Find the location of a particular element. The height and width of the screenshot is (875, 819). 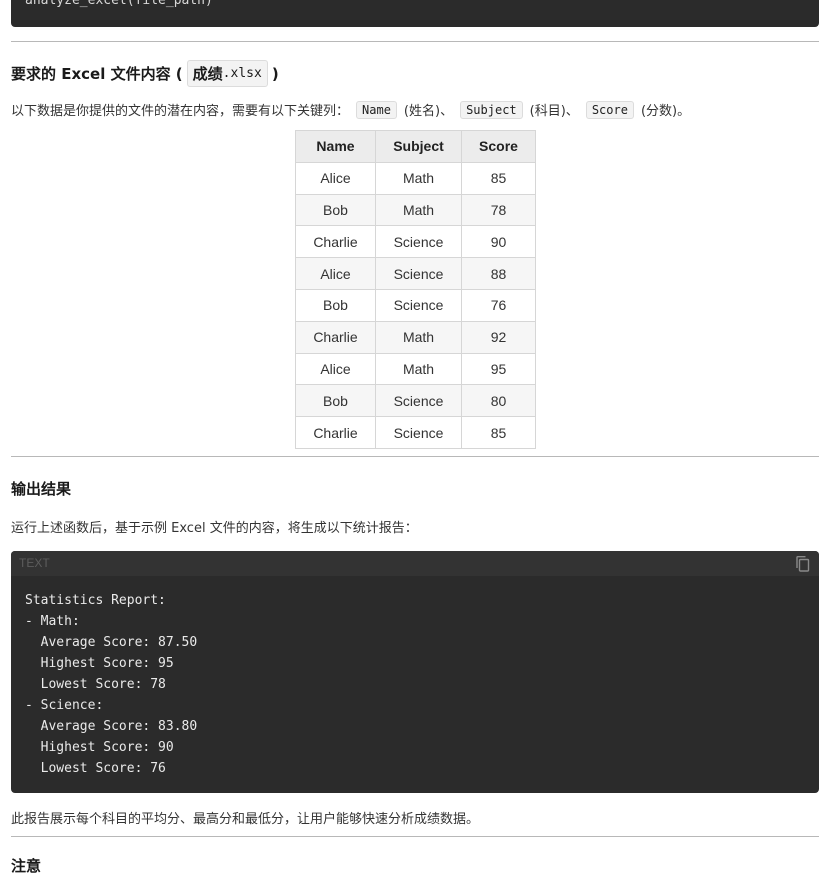

table-cell: 78 is located at coordinates (498, 210).